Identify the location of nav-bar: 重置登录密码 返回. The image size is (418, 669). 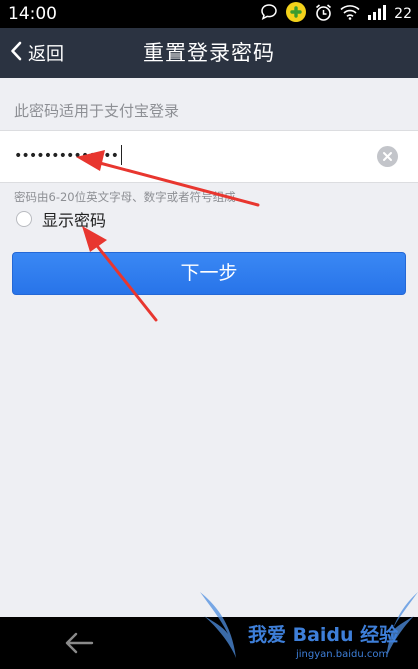
(209, 53).